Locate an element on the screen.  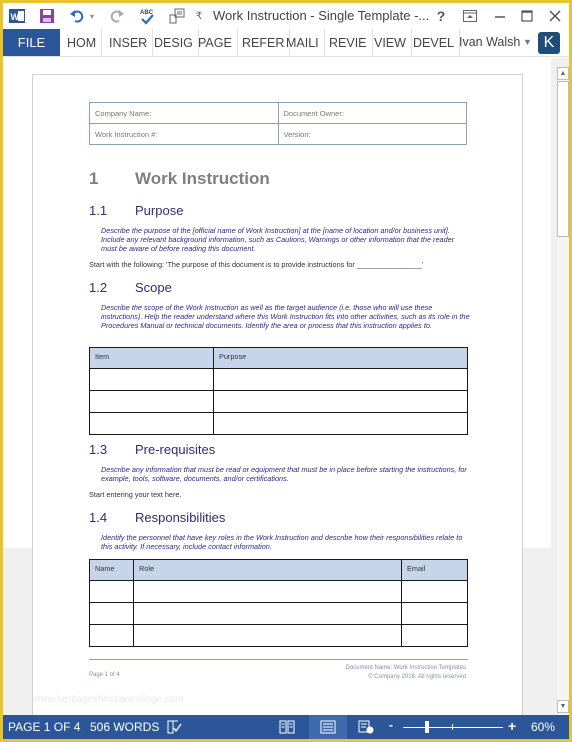
read-mode-icon is located at coordinates (287, 727).